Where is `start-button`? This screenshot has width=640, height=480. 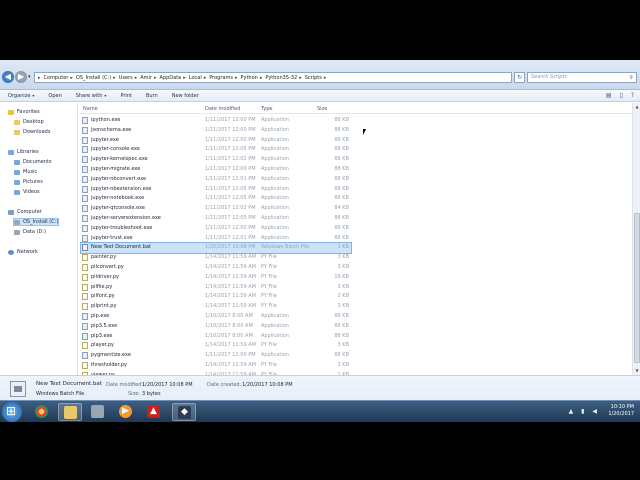
start-button is located at coordinates (12, 412).